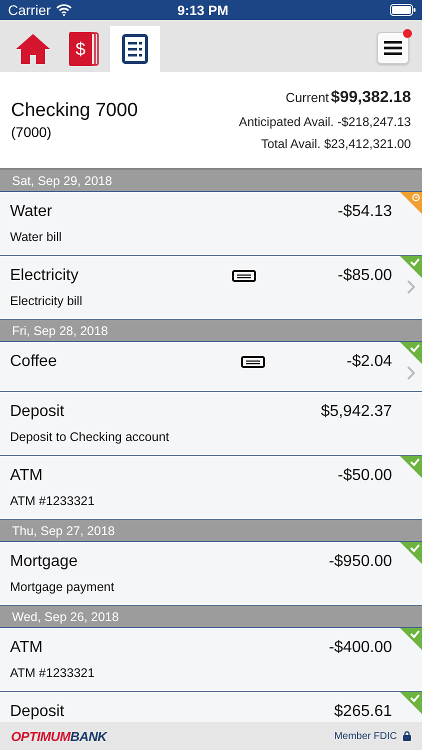  I want to click on transaction-description: Water bill, so click(36, 237).